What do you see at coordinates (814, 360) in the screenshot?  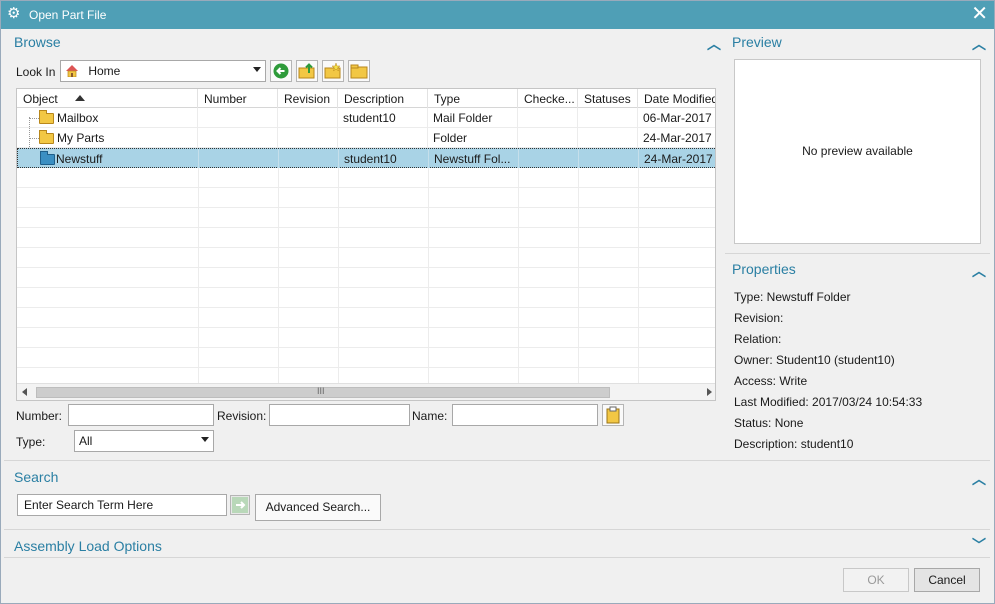 I see `property-owner: Owner: Student10 (student10)` at bounding box center [814, 360].